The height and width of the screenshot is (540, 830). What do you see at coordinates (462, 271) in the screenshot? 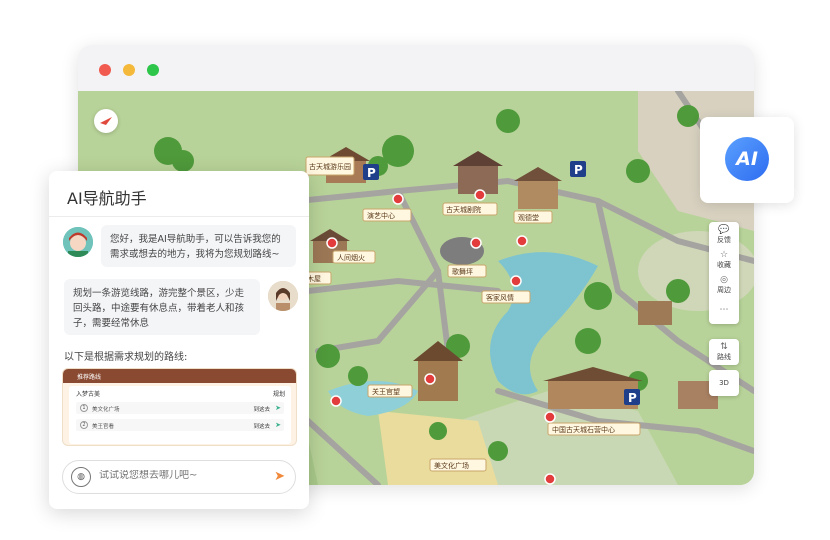
I see `map-label-5: 歌舞坪` at bounding box center [462, 271].